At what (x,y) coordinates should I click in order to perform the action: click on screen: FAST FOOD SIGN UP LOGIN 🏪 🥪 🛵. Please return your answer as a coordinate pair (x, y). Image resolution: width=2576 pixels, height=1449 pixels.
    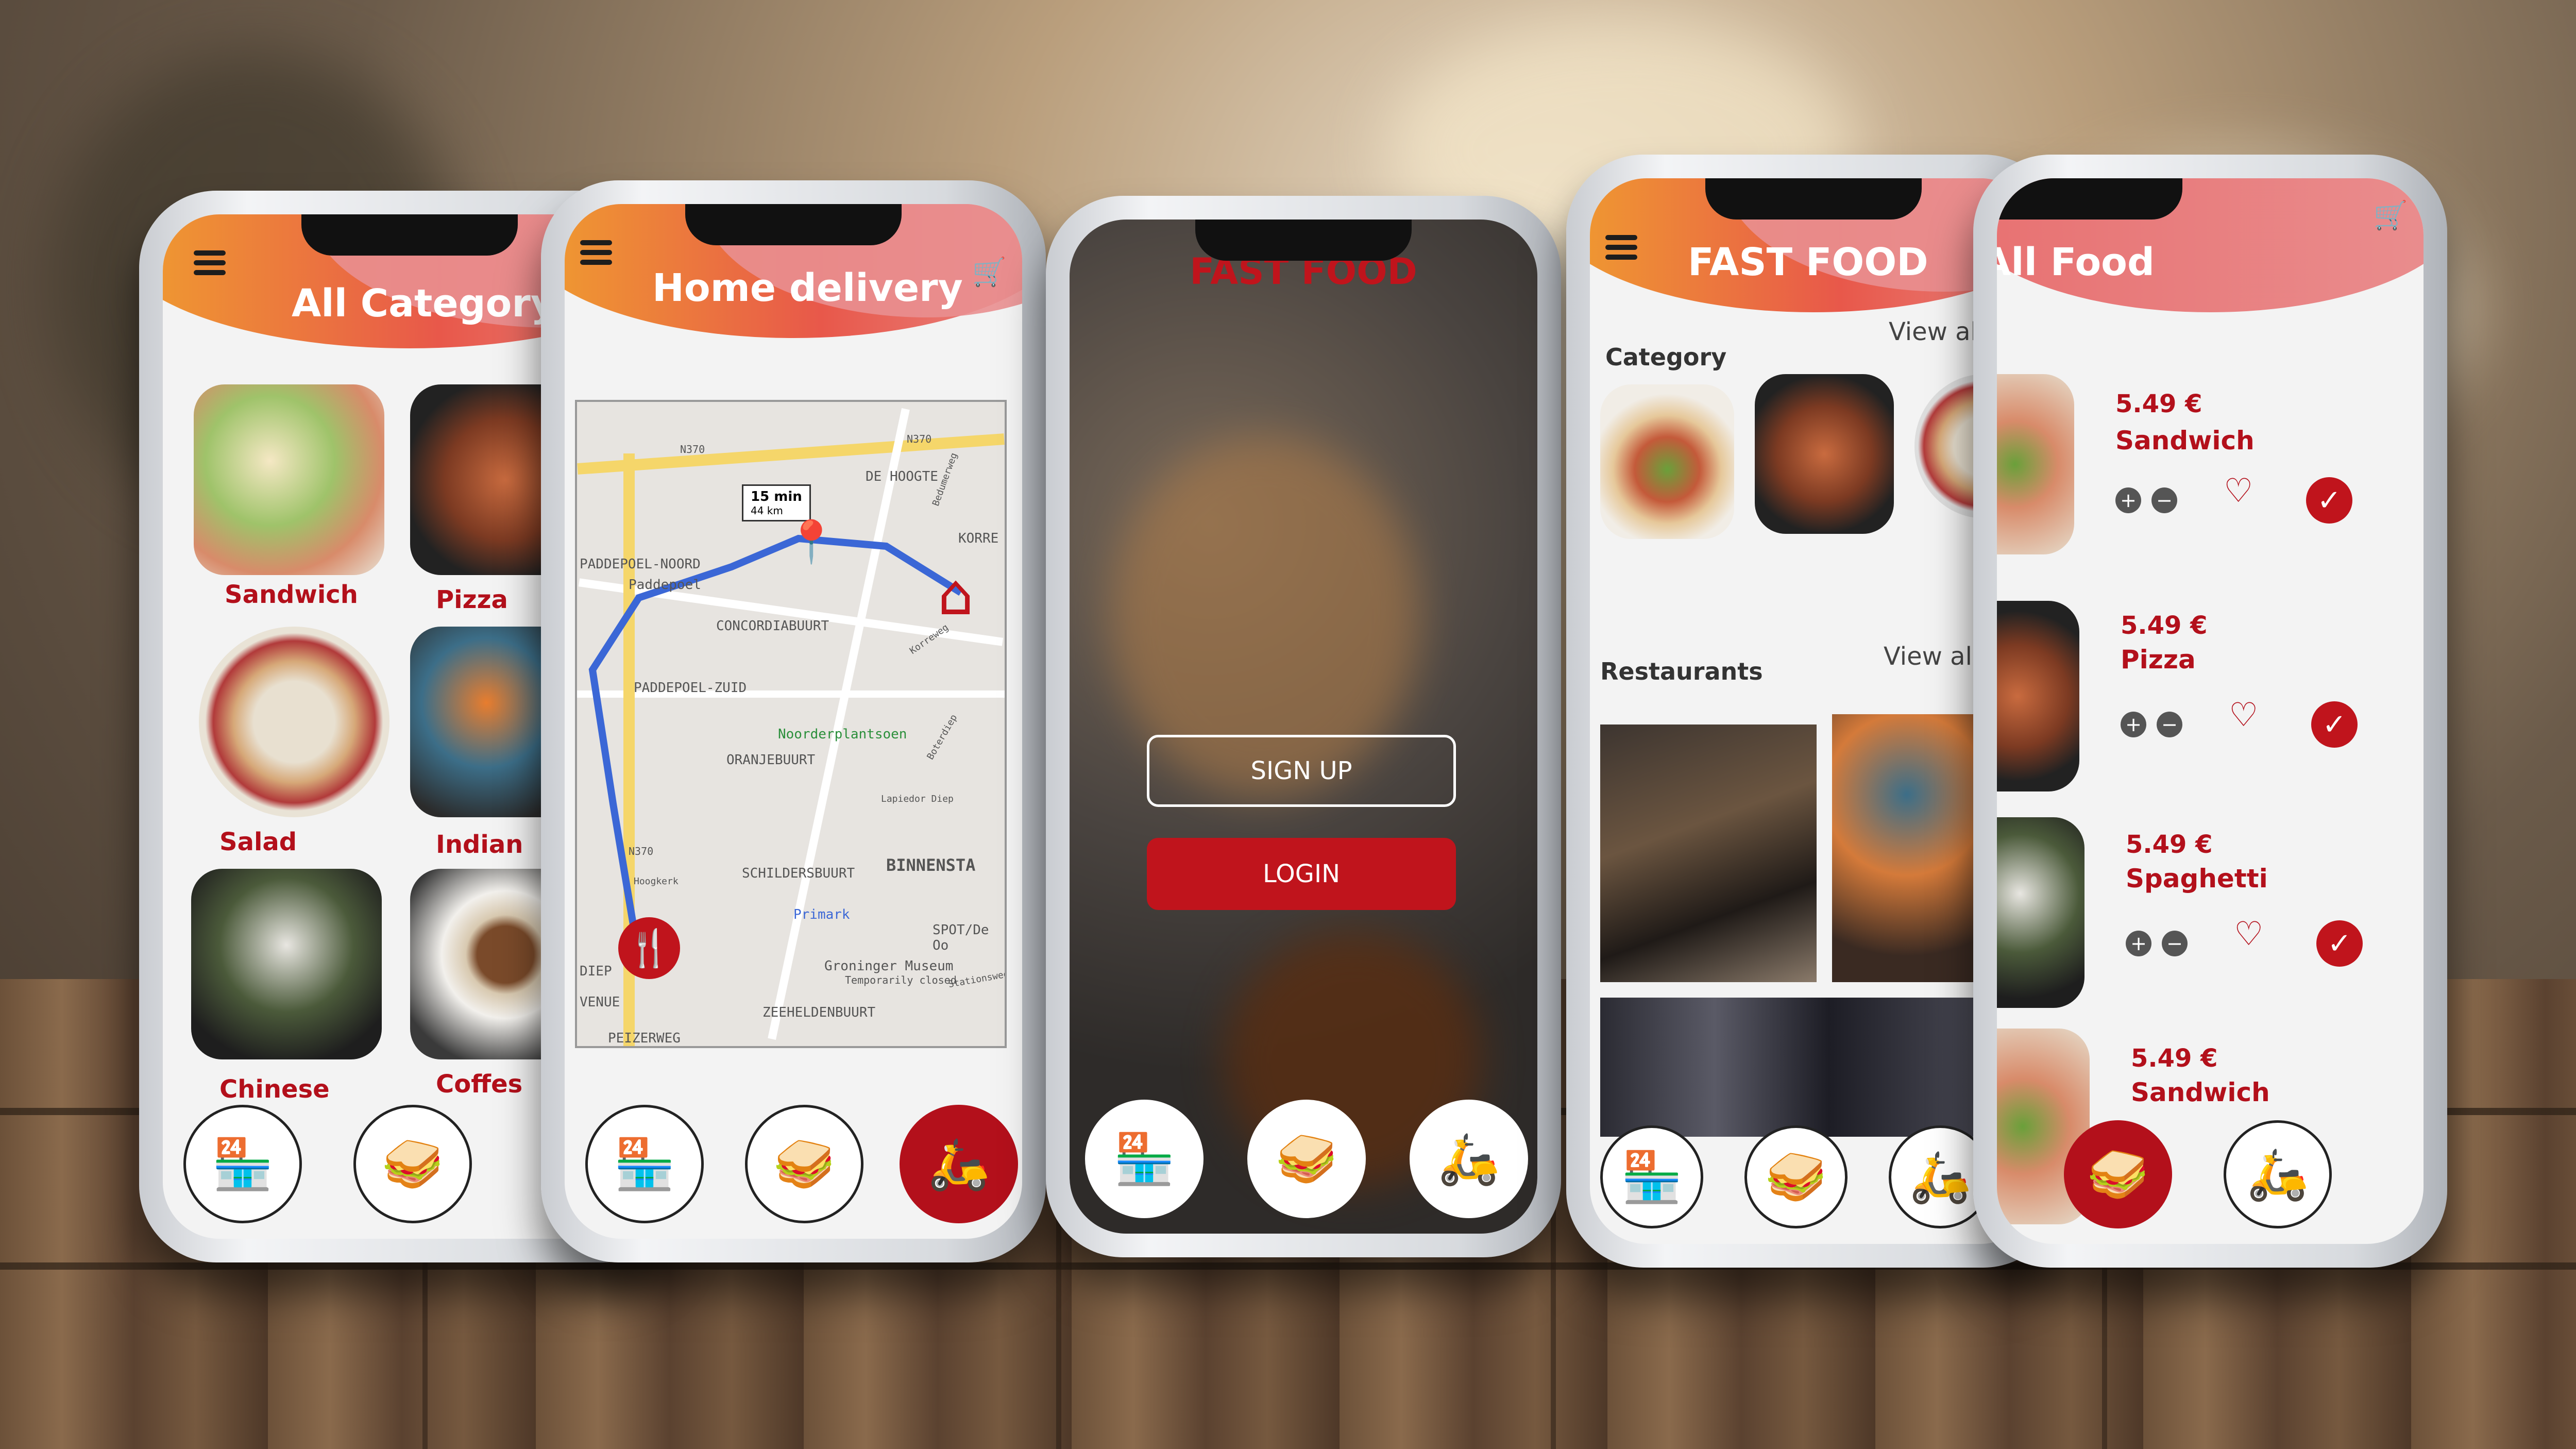
    Looking at the image, I should click on (1303, 727).